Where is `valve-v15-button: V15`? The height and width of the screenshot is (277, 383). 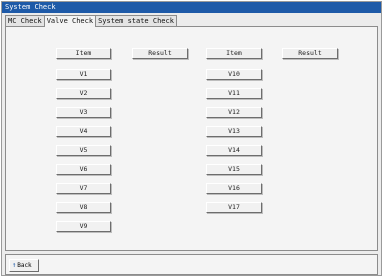 valve-v15-button: V15 is located at coordinates (234, 169).